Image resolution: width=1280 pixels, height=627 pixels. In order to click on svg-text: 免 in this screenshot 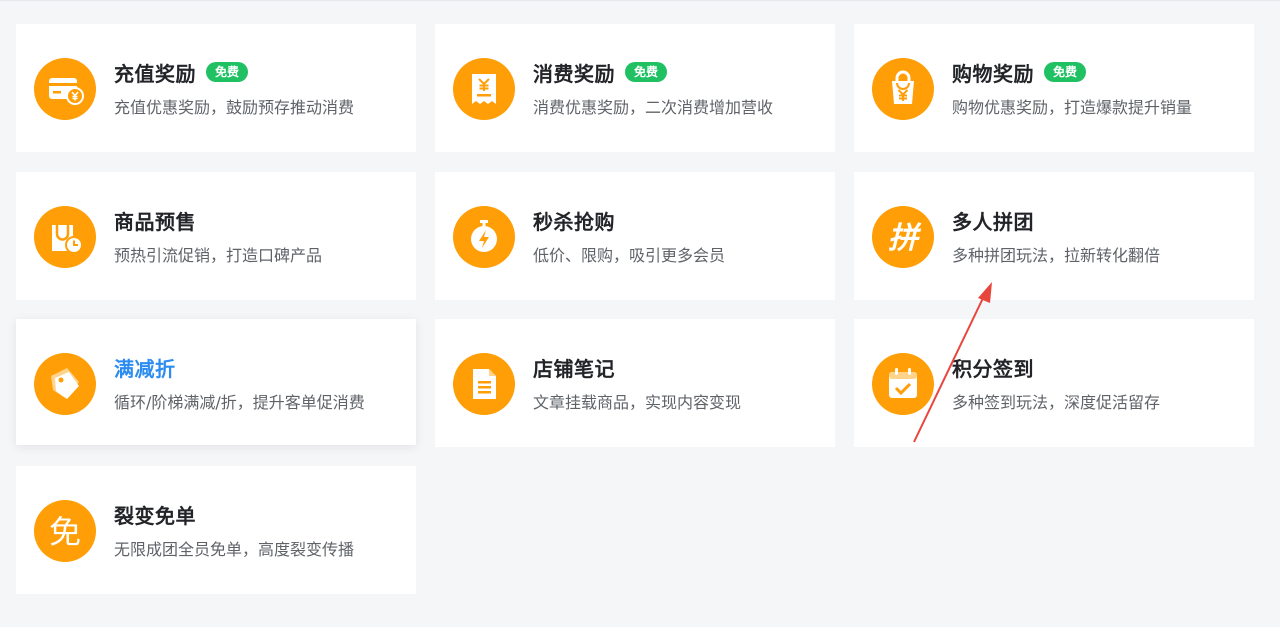, I will do `click(65, 532)`.